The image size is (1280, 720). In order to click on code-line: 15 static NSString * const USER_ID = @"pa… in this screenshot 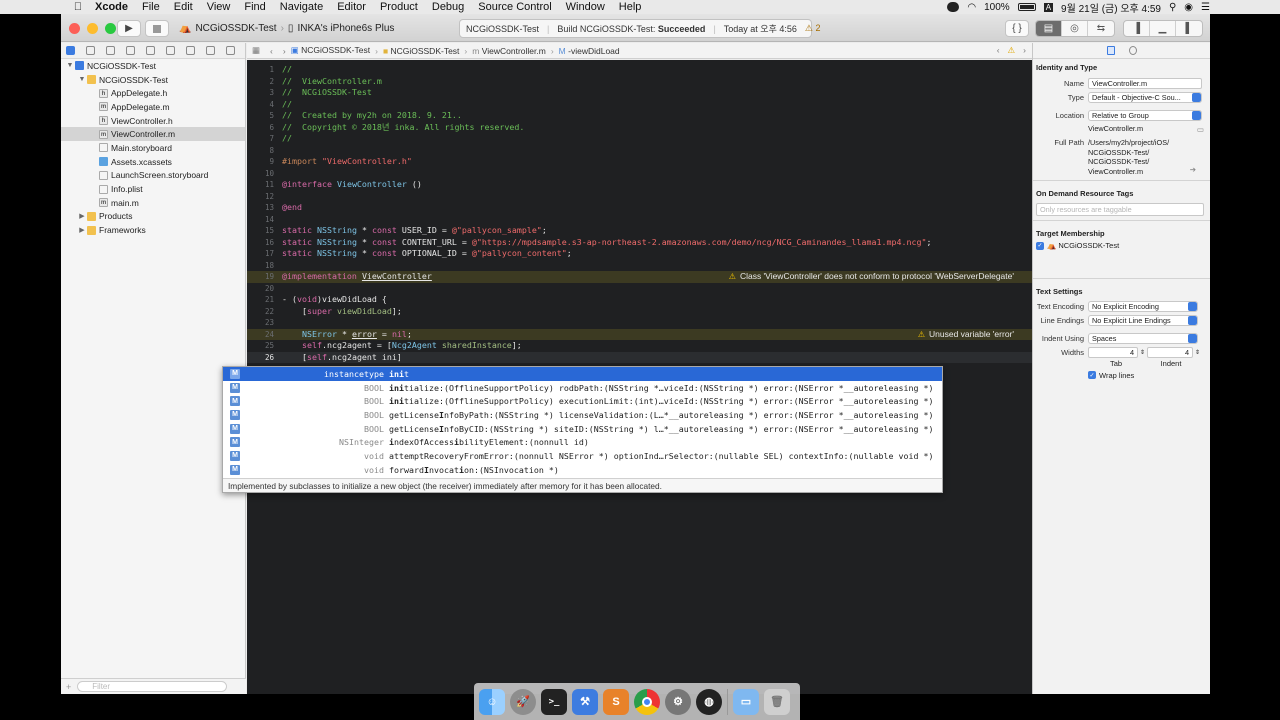, I will do `click(639, 231)`.